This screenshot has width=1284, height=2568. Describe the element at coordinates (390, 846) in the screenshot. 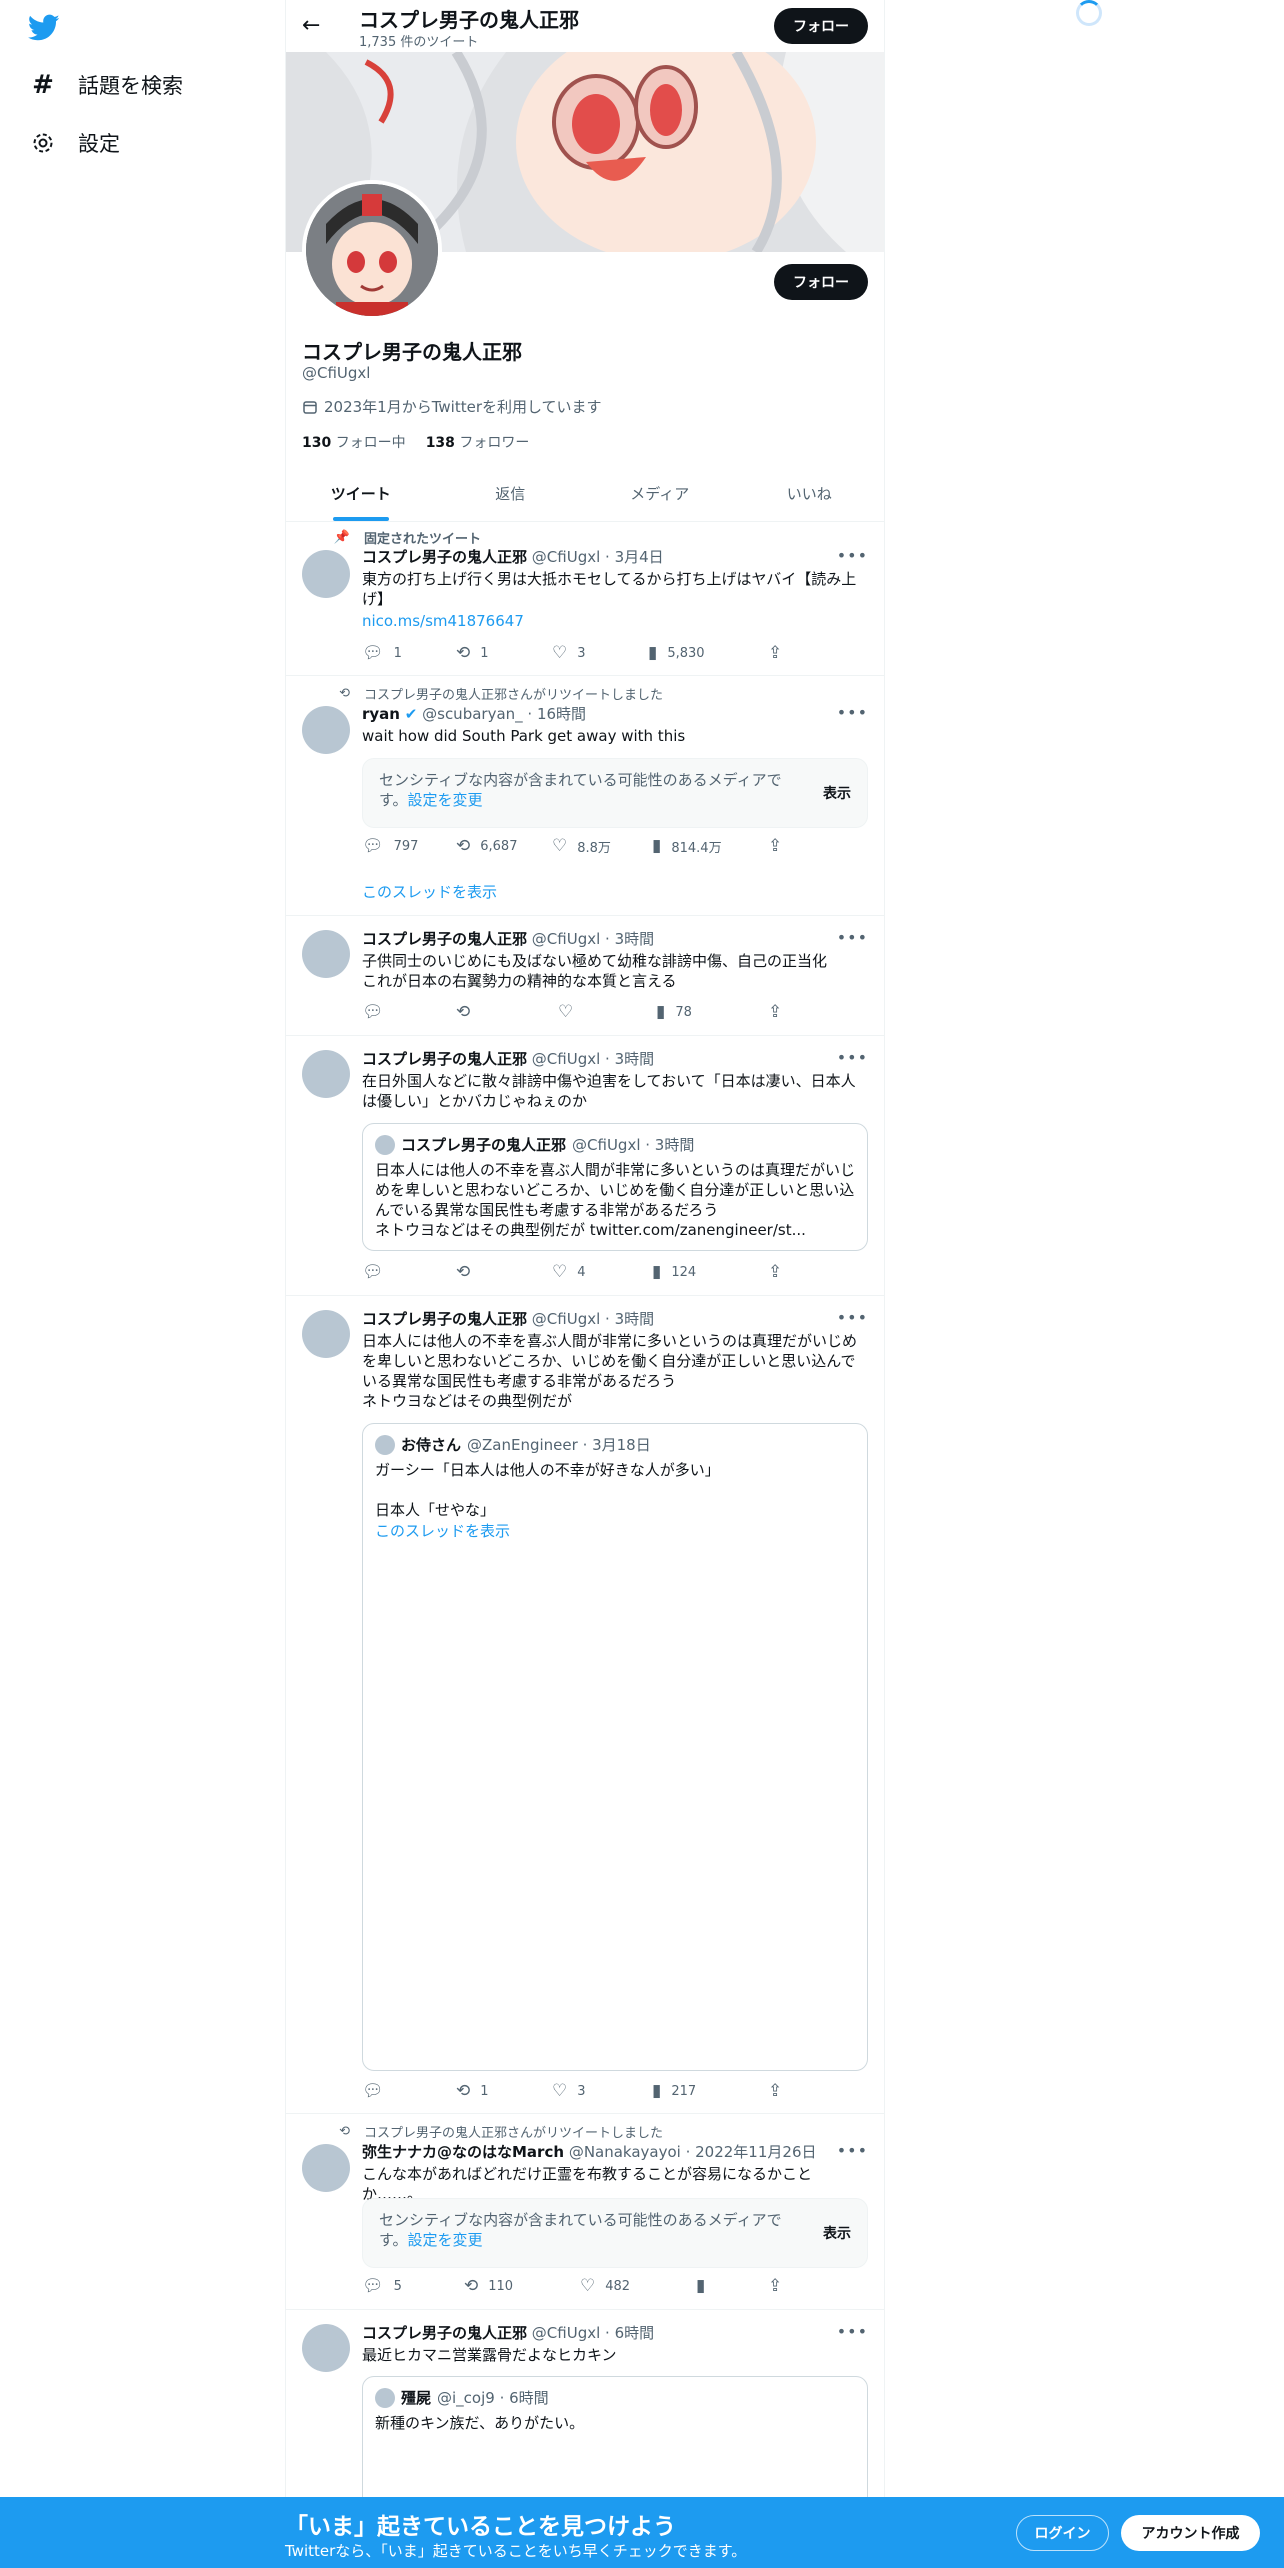

I see `reply-button: 💬︎ 797` at that location.